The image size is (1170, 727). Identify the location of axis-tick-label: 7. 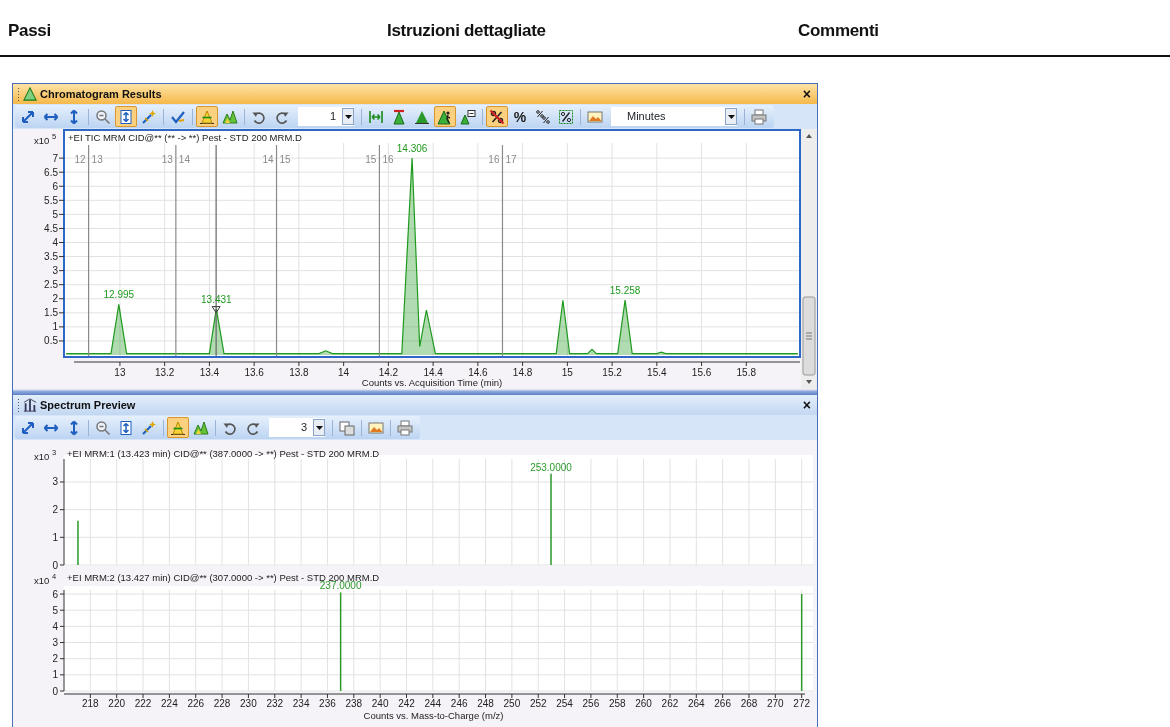
(55, 158).